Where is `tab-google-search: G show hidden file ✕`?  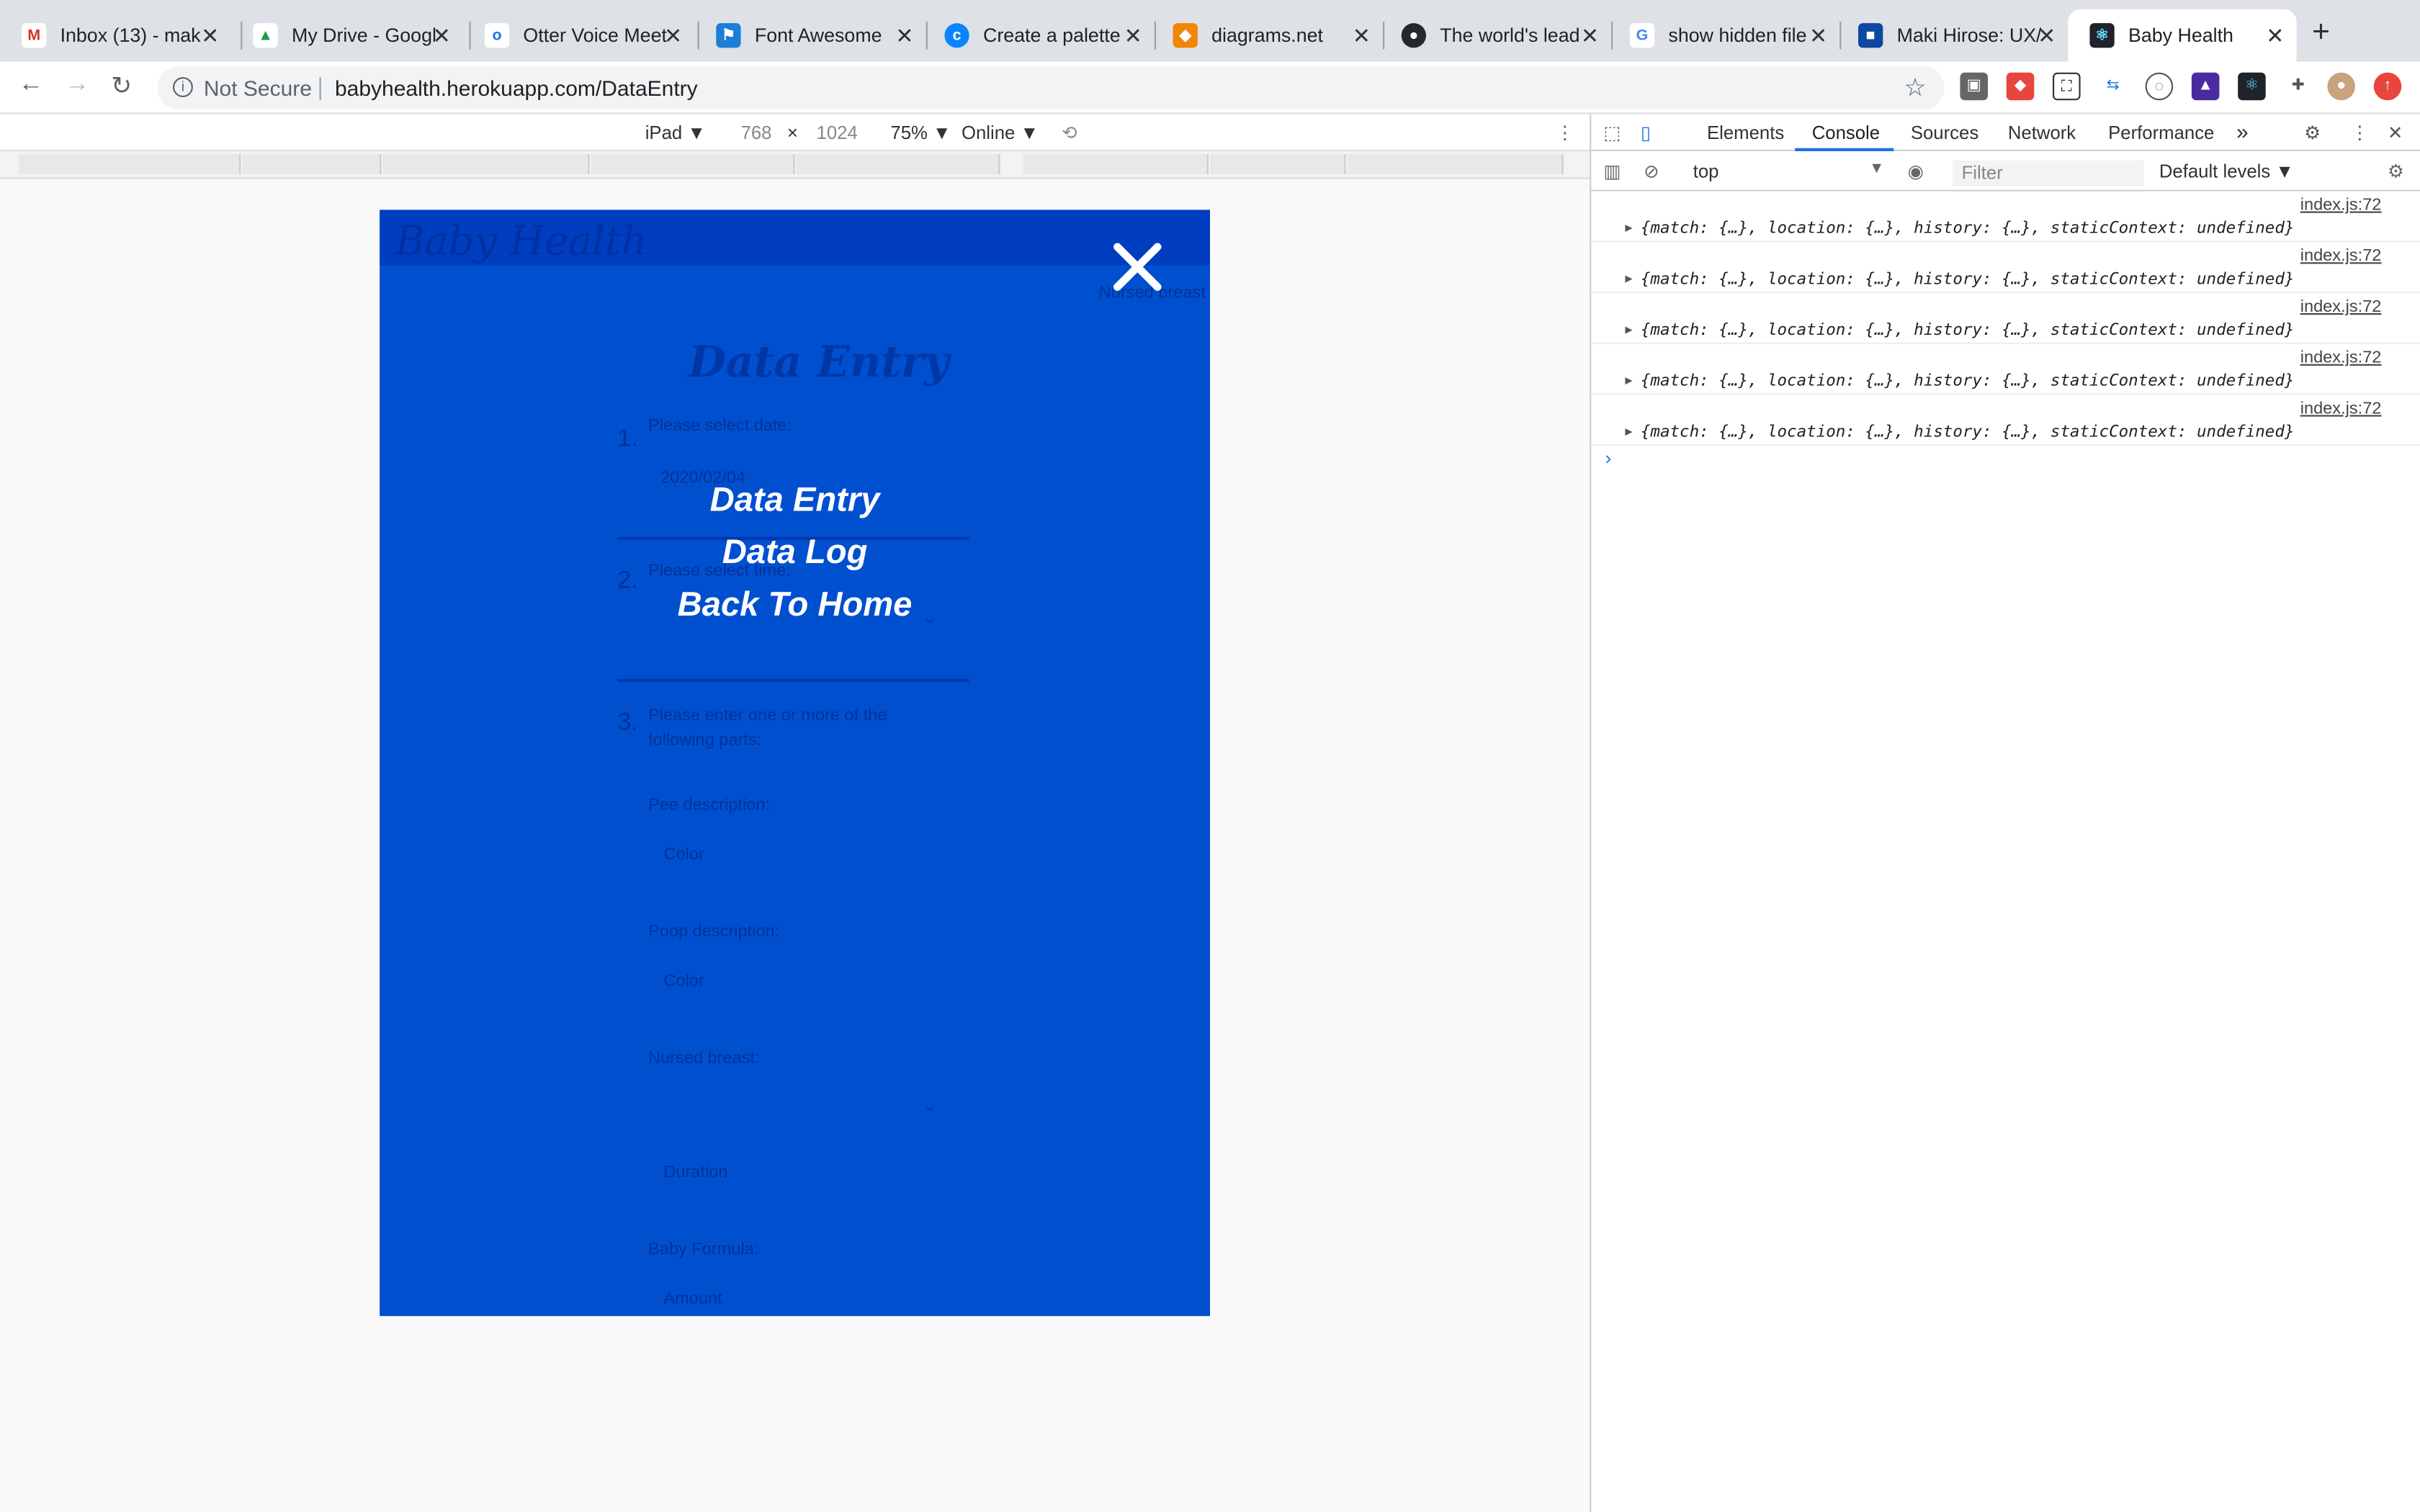
tab-google-search: G show hidden file ✕ is located at coordinates (1723, 35).